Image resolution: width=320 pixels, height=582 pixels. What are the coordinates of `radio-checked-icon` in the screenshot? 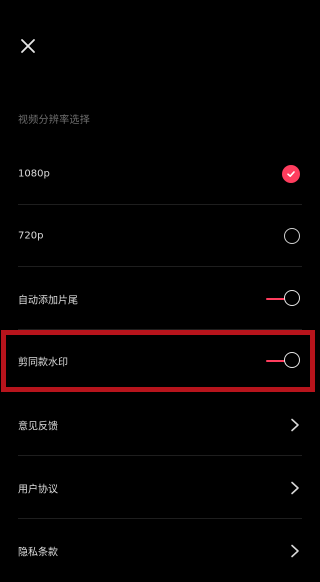 It's located at (291, 174).